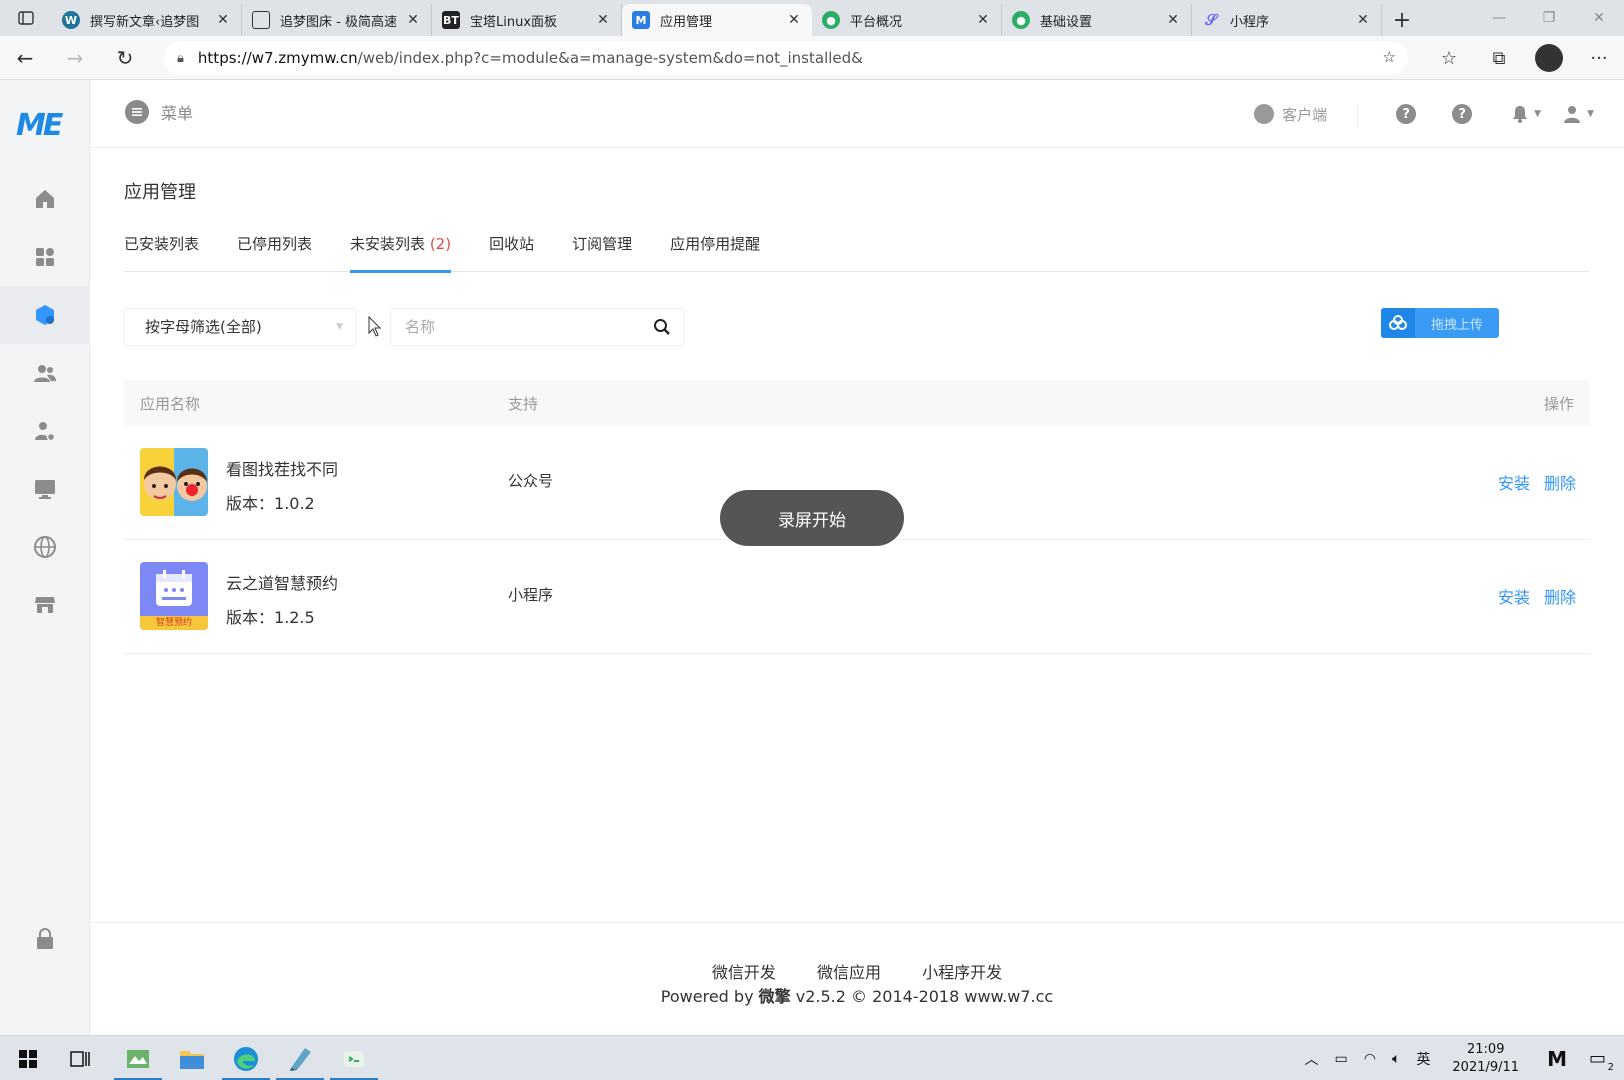 The width and height of the screenshot is (1624, 1080). Describe the element at coordinates (1306, 114) in the screenshot. I see `client-link: 客户端` at that location.